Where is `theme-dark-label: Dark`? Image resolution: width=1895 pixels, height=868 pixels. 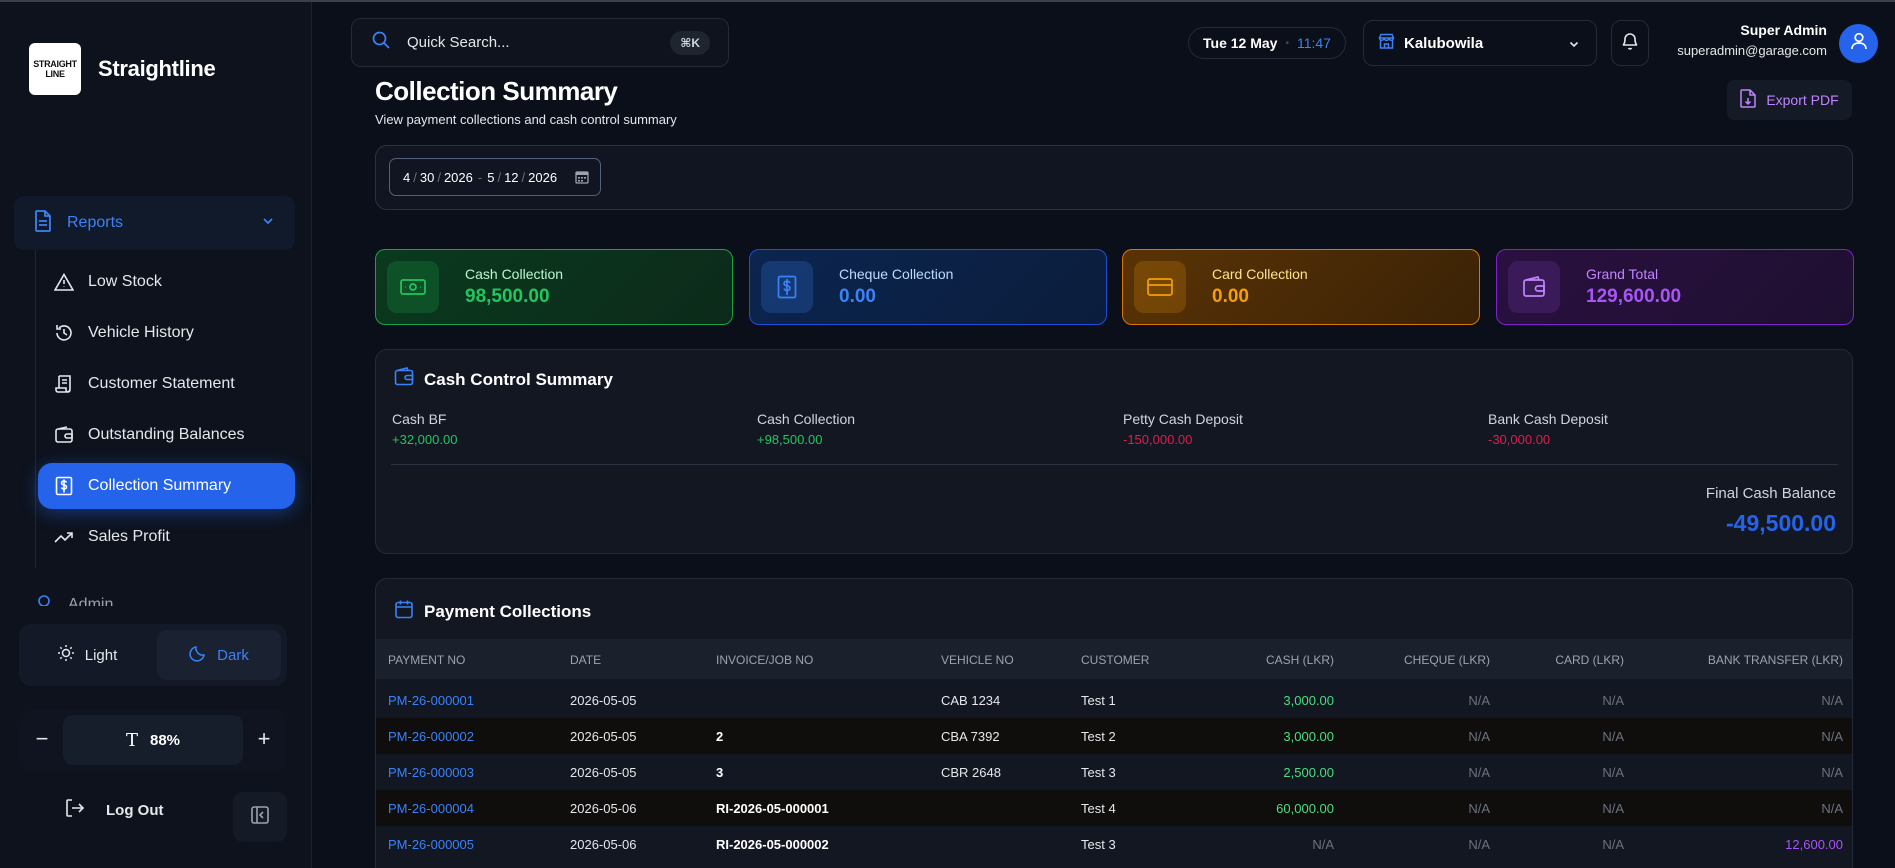
theme-dark-label: Dark is located at coordinates (233, 655).